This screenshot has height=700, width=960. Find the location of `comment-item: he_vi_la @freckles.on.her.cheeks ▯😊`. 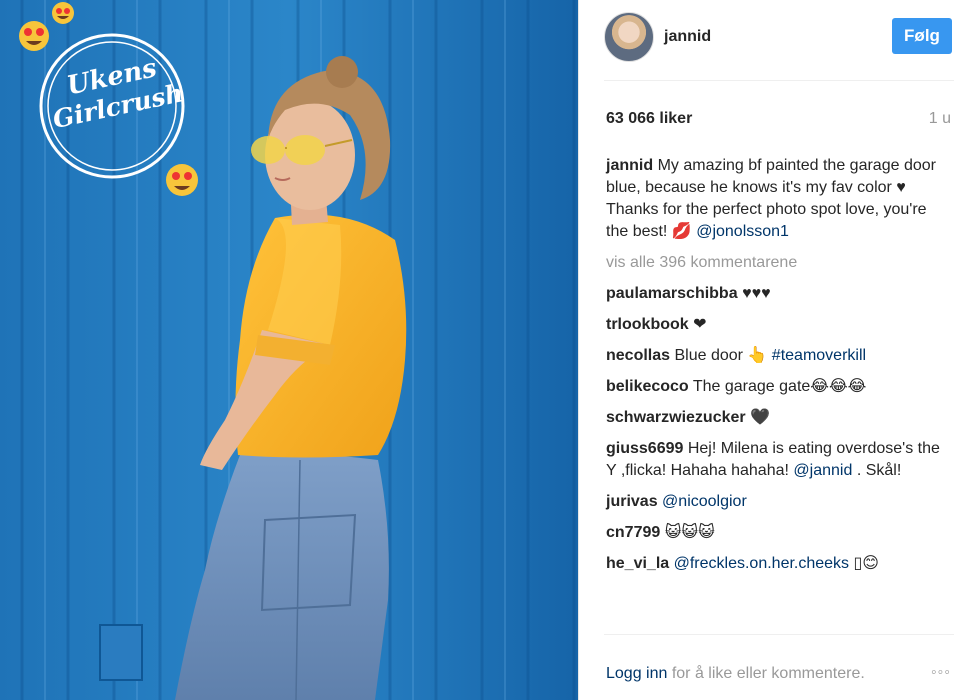

comment-item: he_vi_la @freckles.on.her.cheeks ▯😊 is located at coordinates (778, 564).